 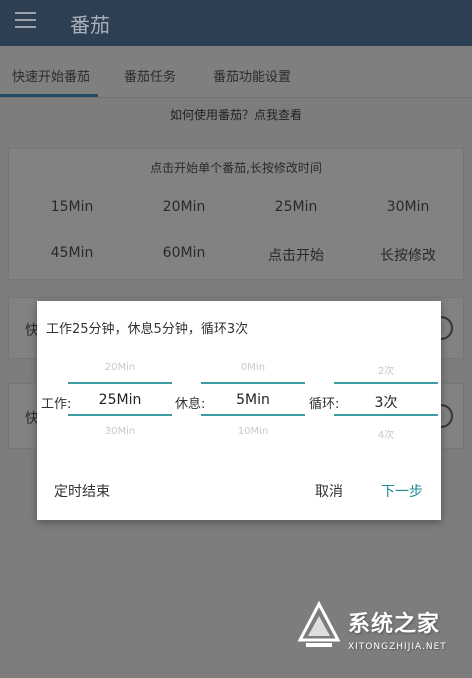 I want to click on cycle-picker: 2次 3次 4次, so click(x=386, y=402).